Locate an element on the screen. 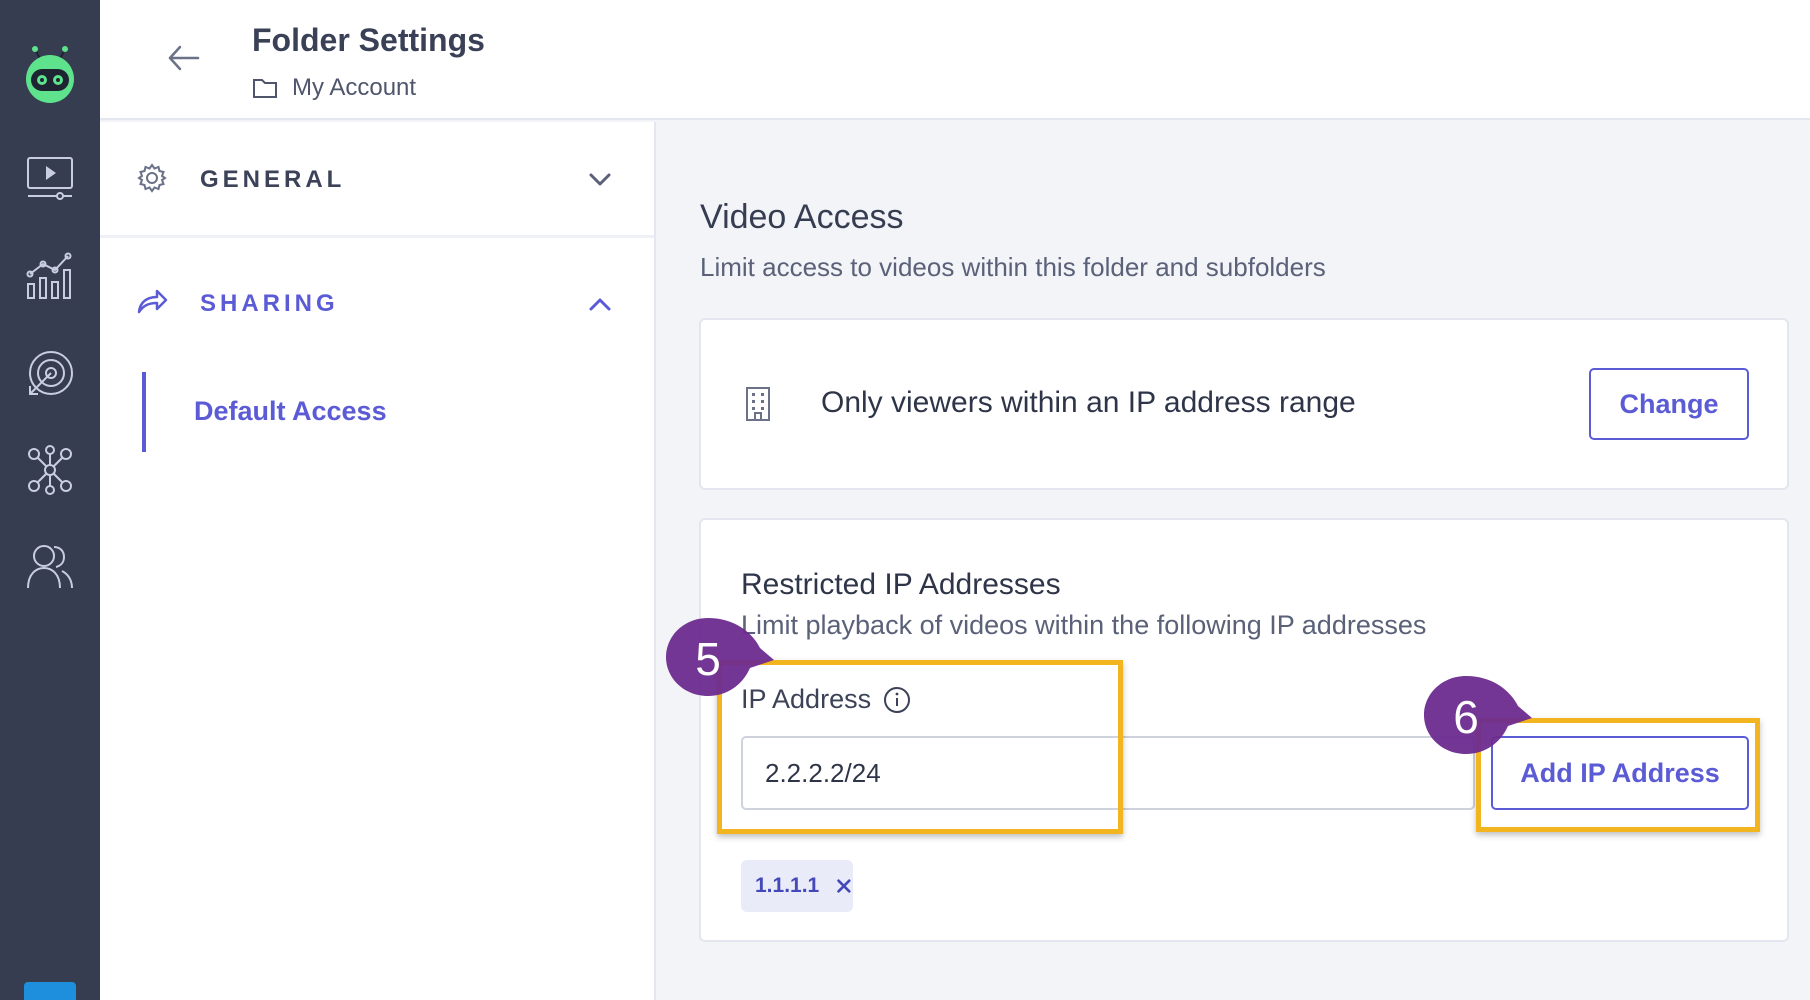 The image size is (1810, 1000). ip-address-label: IP Address is located at coordinates (826, 699).